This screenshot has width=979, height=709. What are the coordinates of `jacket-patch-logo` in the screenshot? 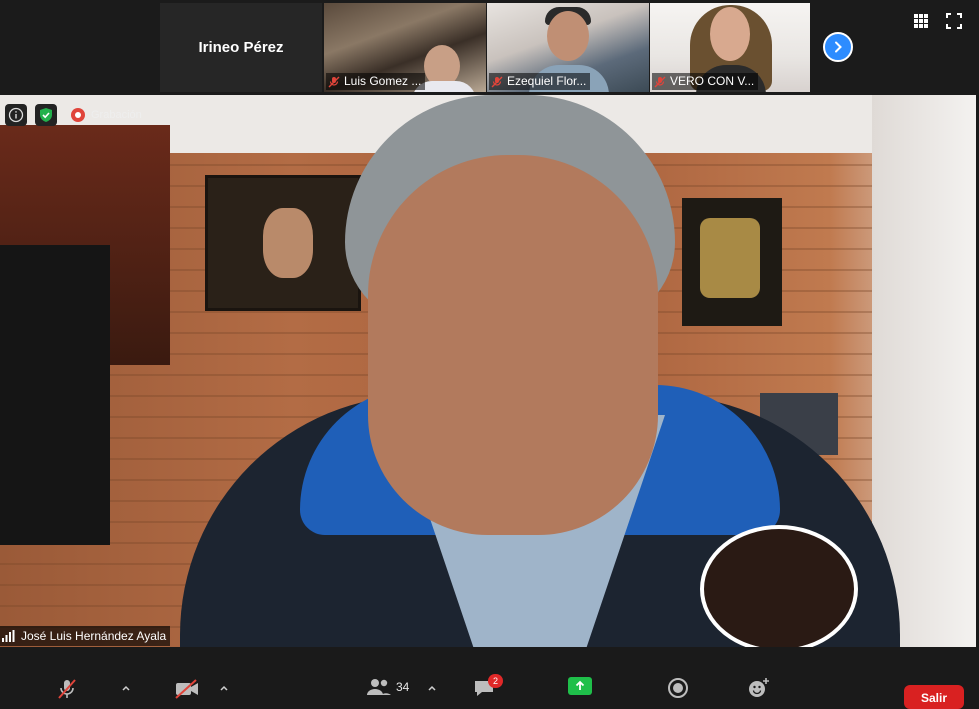 It's located at (779, 586).